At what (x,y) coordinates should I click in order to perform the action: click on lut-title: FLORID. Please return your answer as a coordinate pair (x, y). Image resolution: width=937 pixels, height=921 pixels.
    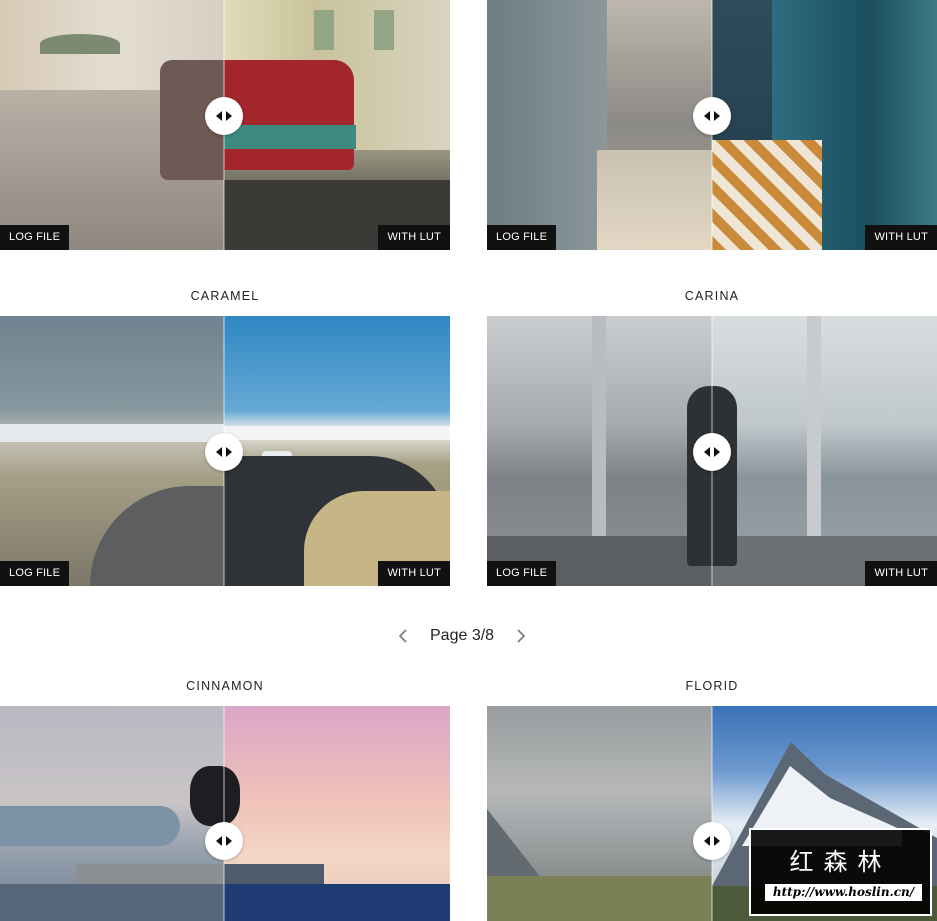
    Looking at the image, I should click on (712, 686).